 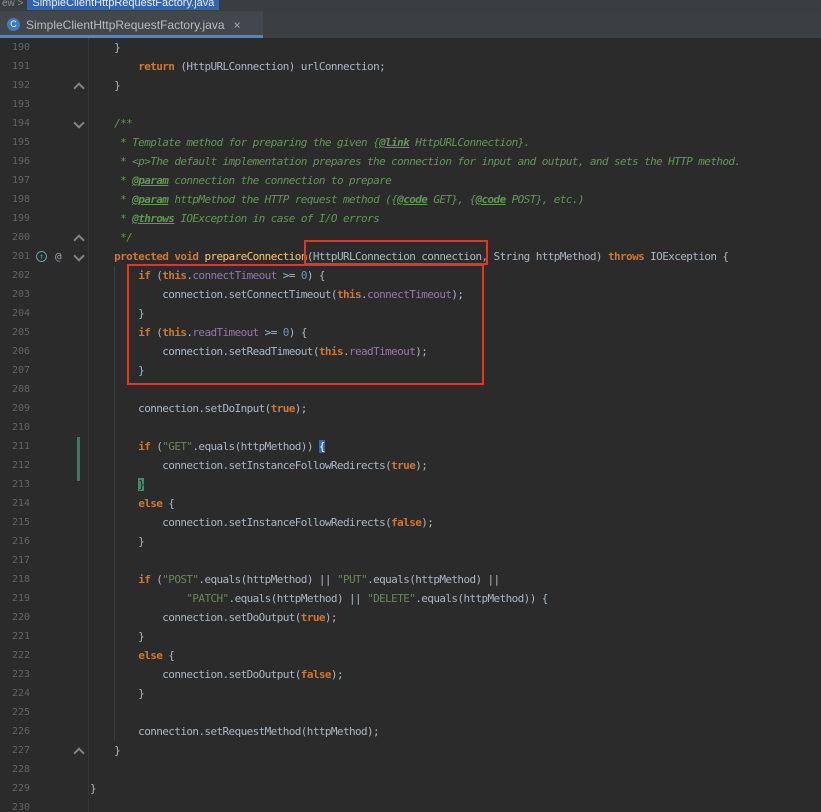 I want to click on gutter-cell: 198, so click(x=44, y=199).